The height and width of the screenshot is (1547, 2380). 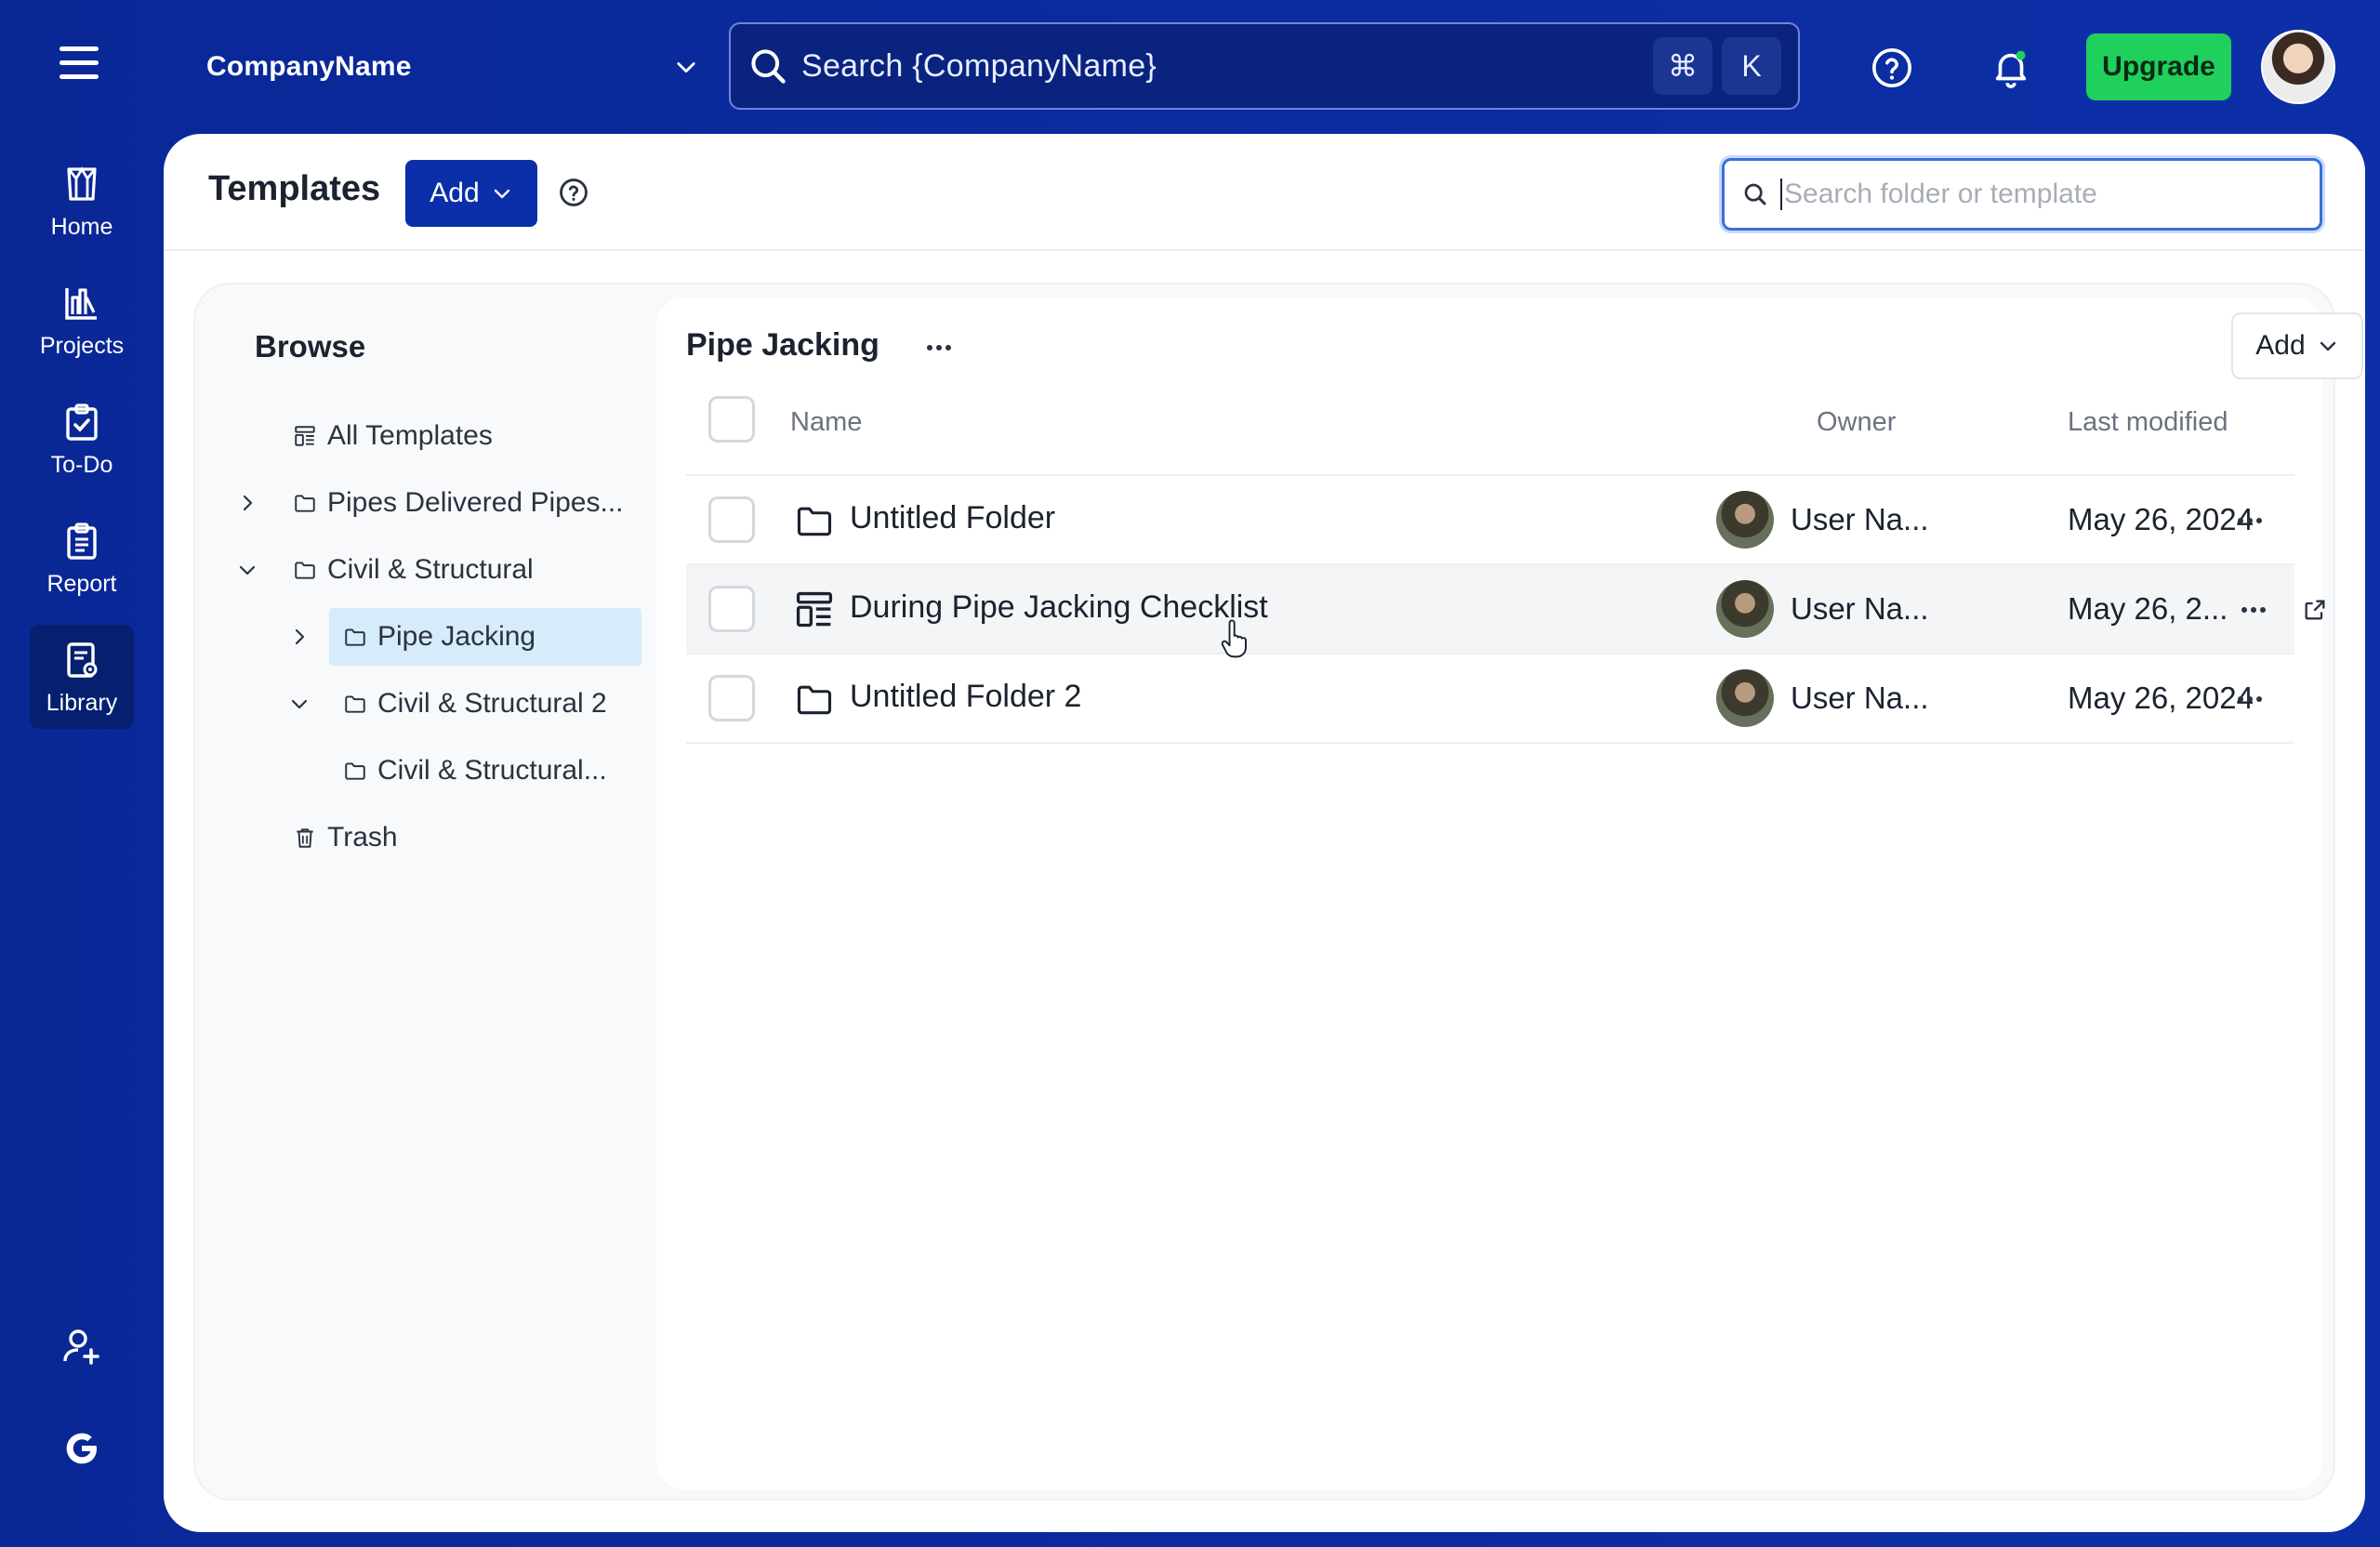 What do you see at coordinates (455, 193) in the screenshot?
I see `add-template-label: Add` at bounding box center [455, 193].